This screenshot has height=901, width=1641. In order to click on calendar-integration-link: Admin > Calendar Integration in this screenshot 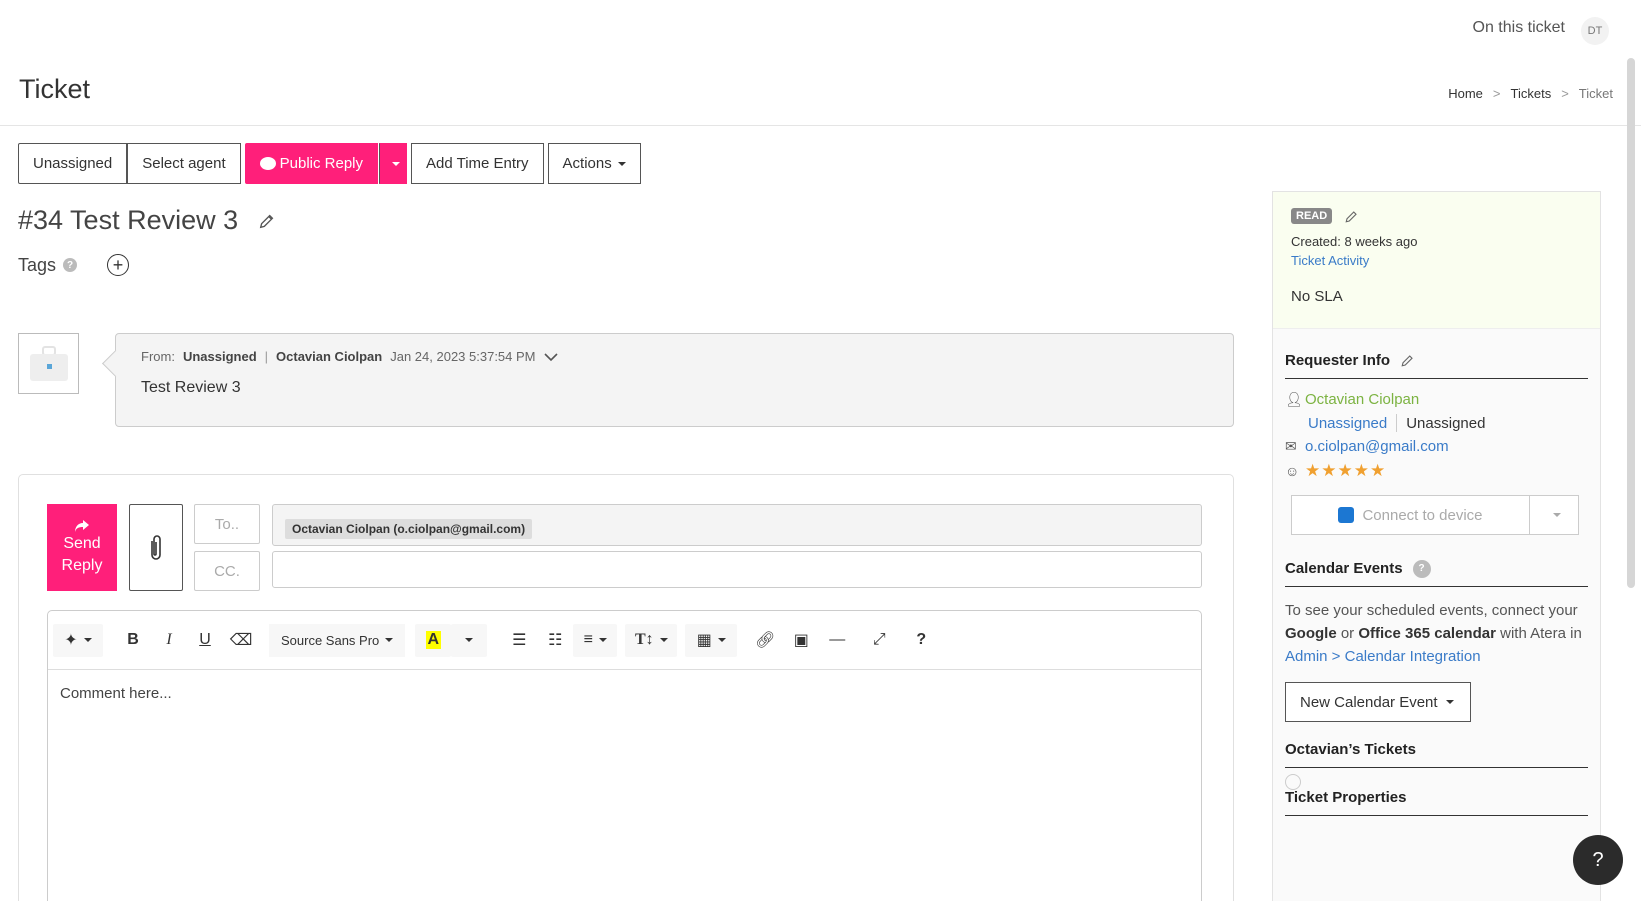, I will do `click(1383, 656)`.